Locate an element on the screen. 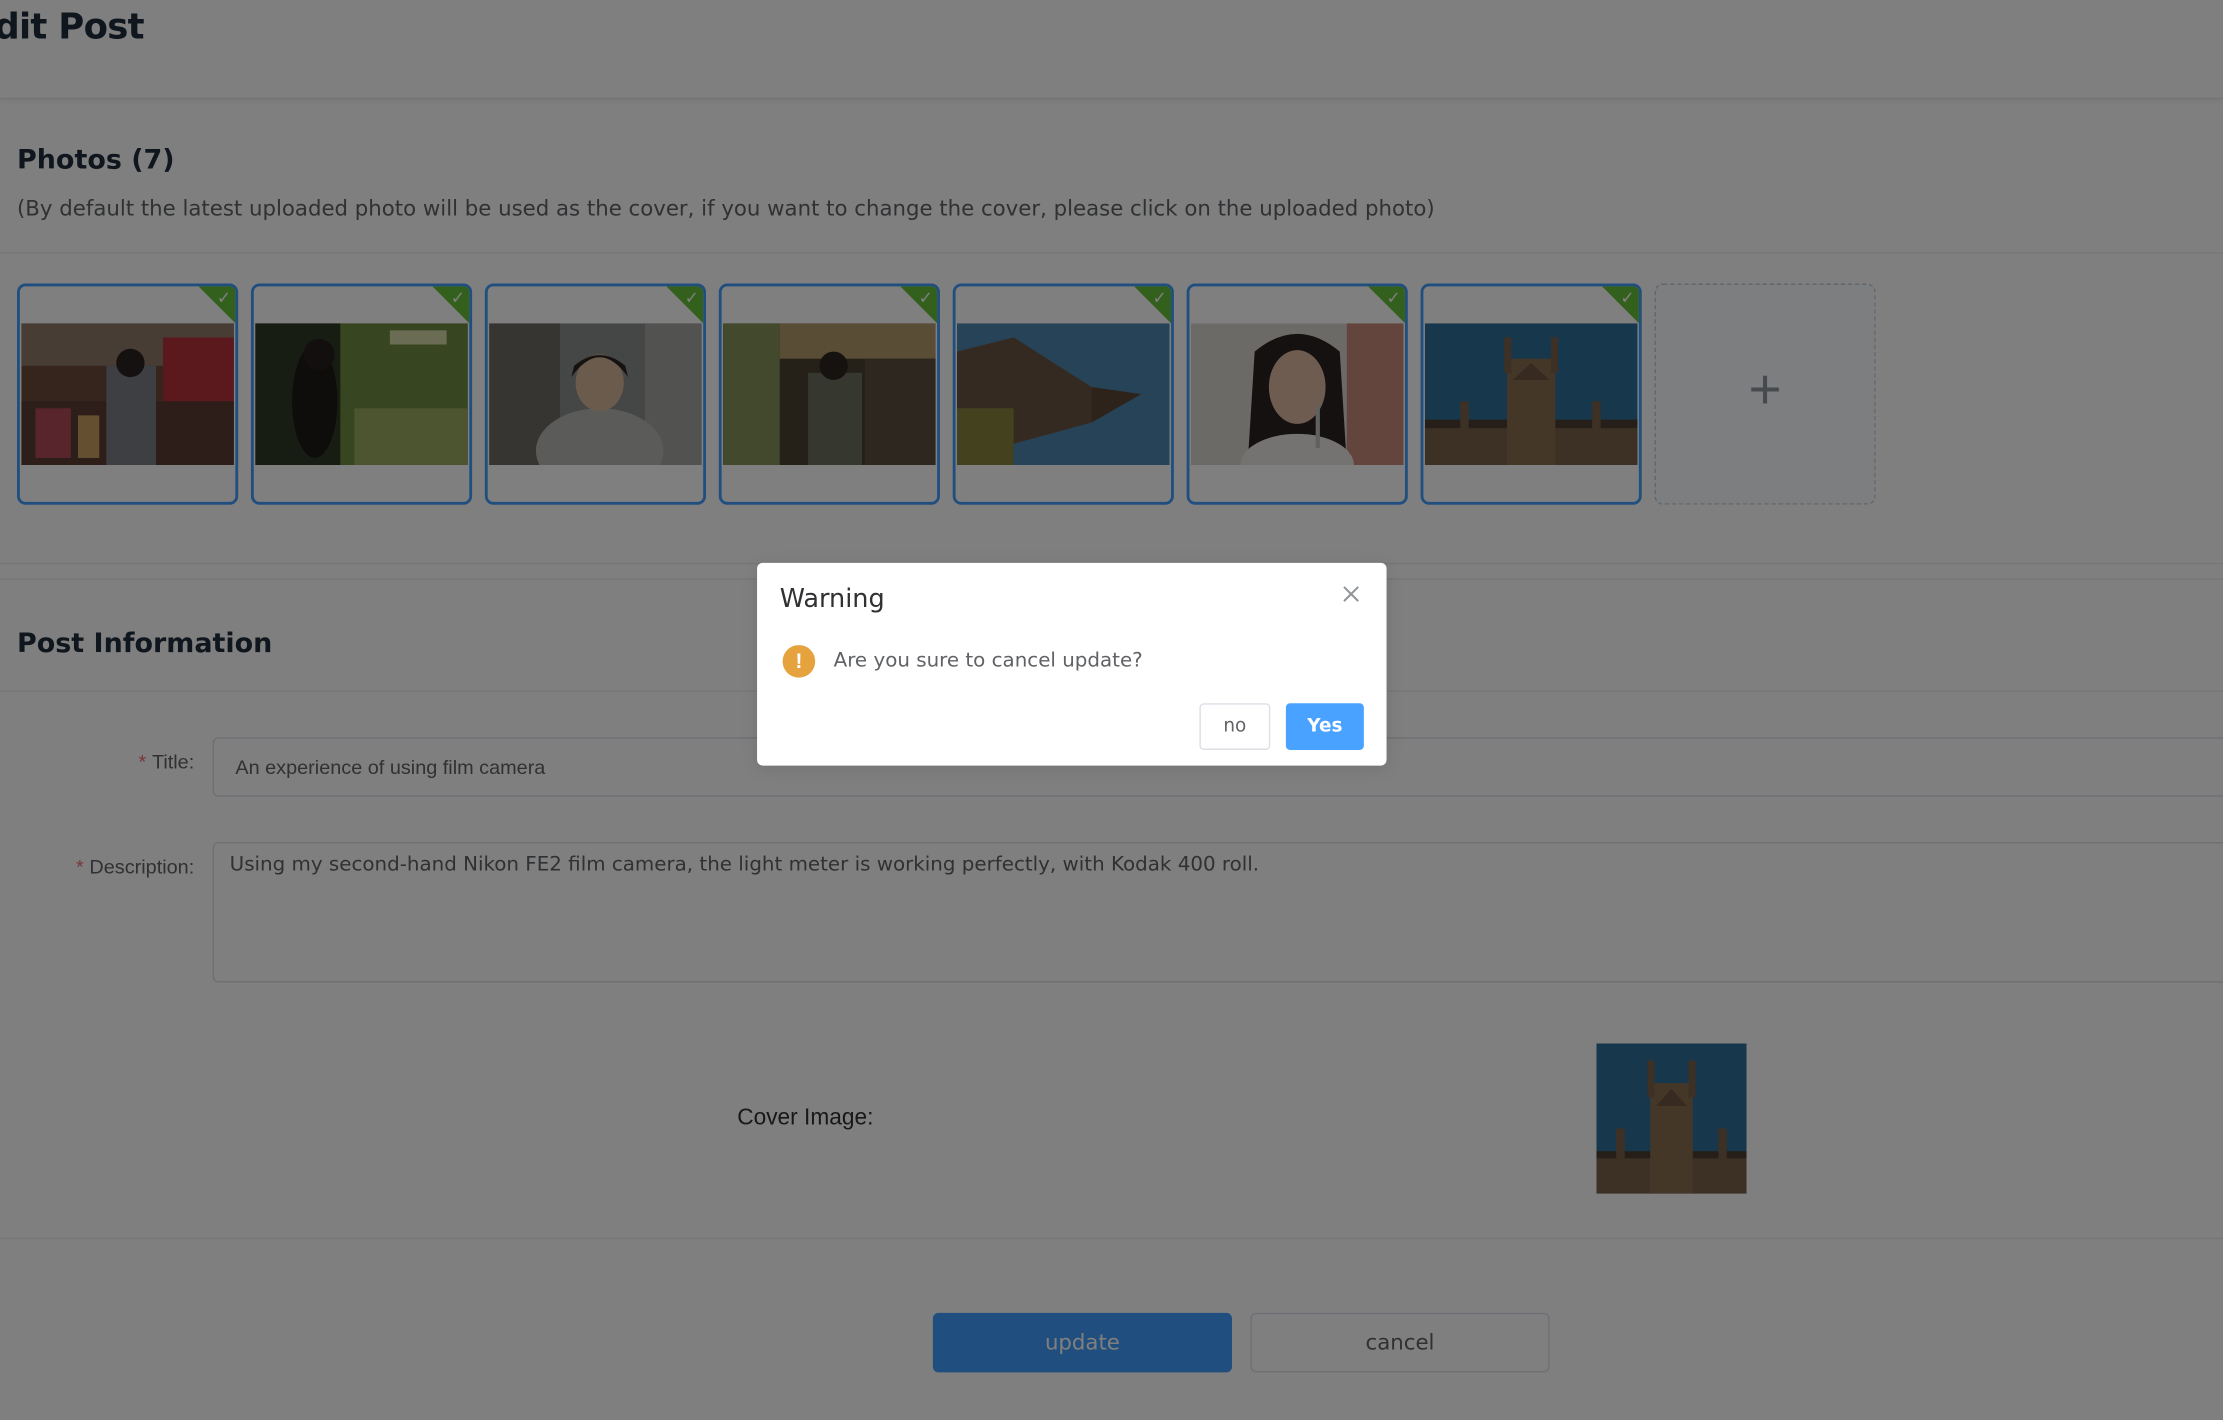 This screenshot has width=2223, height=1420. dialog-message: Are you sure to cancel update? is located at coordinates (988, 661).